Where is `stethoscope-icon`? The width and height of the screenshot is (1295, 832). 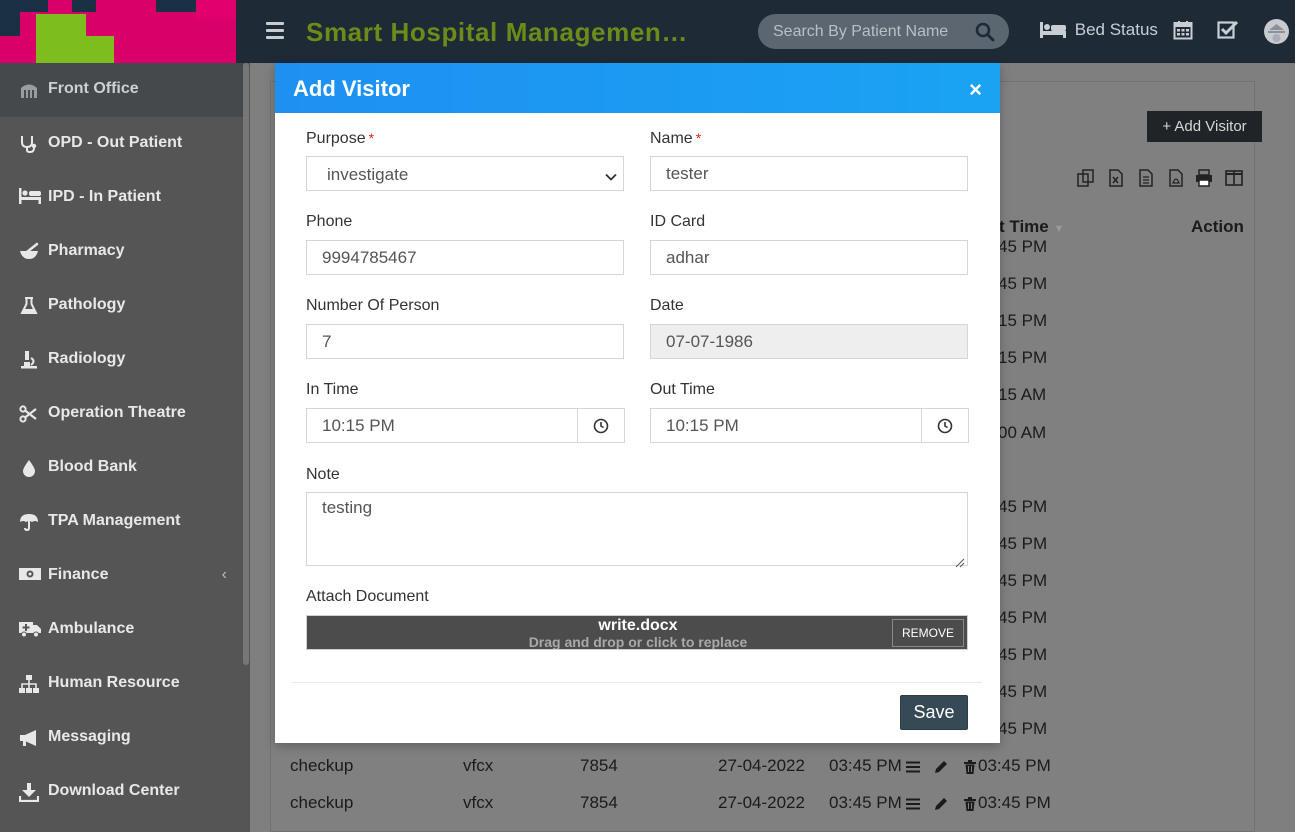
stethoscope-icon is located at coordinates (29, 144).